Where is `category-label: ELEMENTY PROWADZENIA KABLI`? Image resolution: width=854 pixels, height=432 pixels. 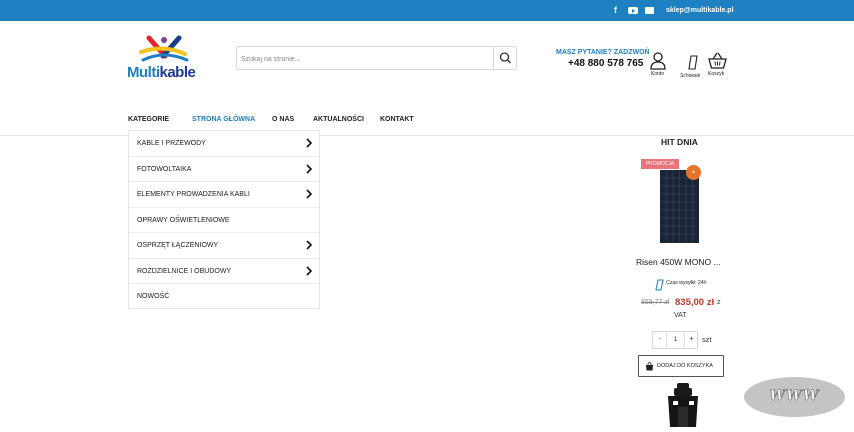
category-label: ELEMENTY PROWADZENIA KABLI is located at coordinates (193, 194).